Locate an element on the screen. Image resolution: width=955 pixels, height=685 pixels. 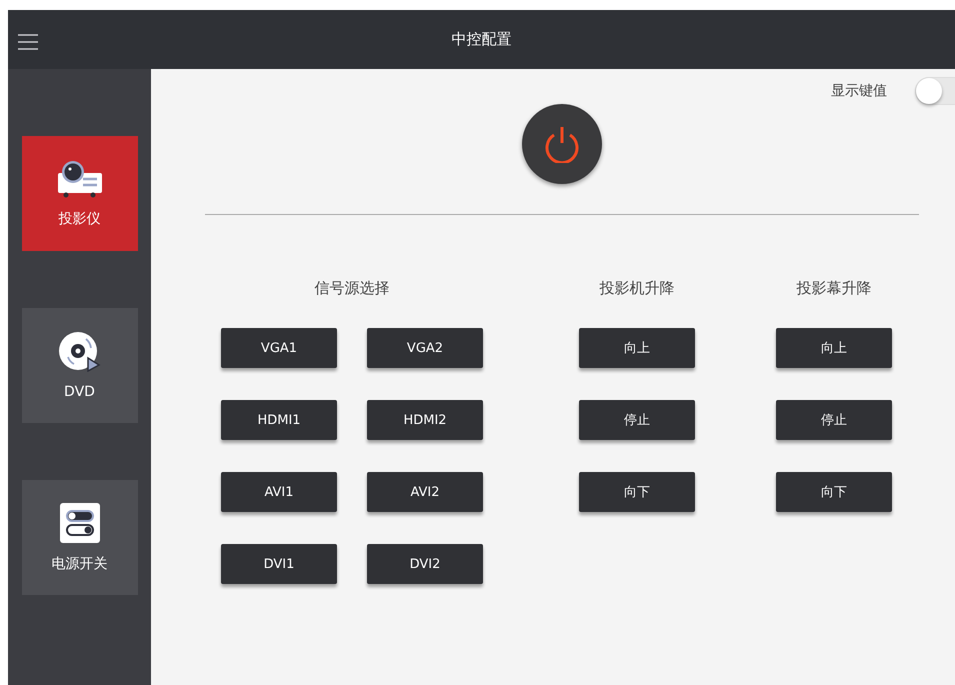
projector-icon is located at coordinates (80, 179).